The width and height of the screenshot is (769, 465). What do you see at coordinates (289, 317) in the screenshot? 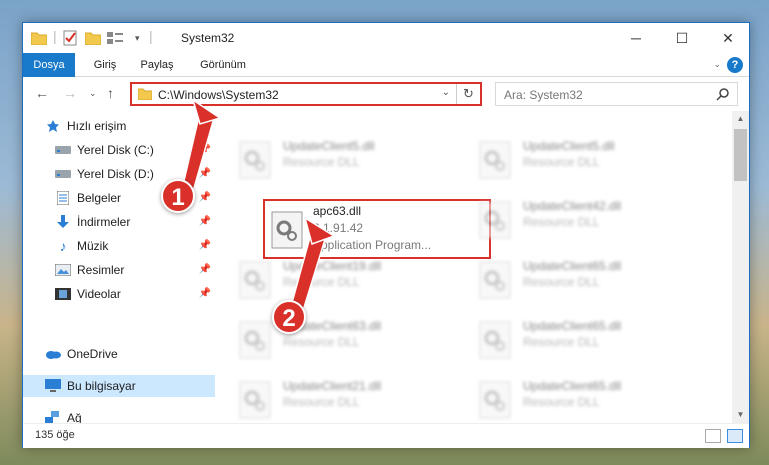
I see `callout-step-2: 2` at bounding box center [289, 317].